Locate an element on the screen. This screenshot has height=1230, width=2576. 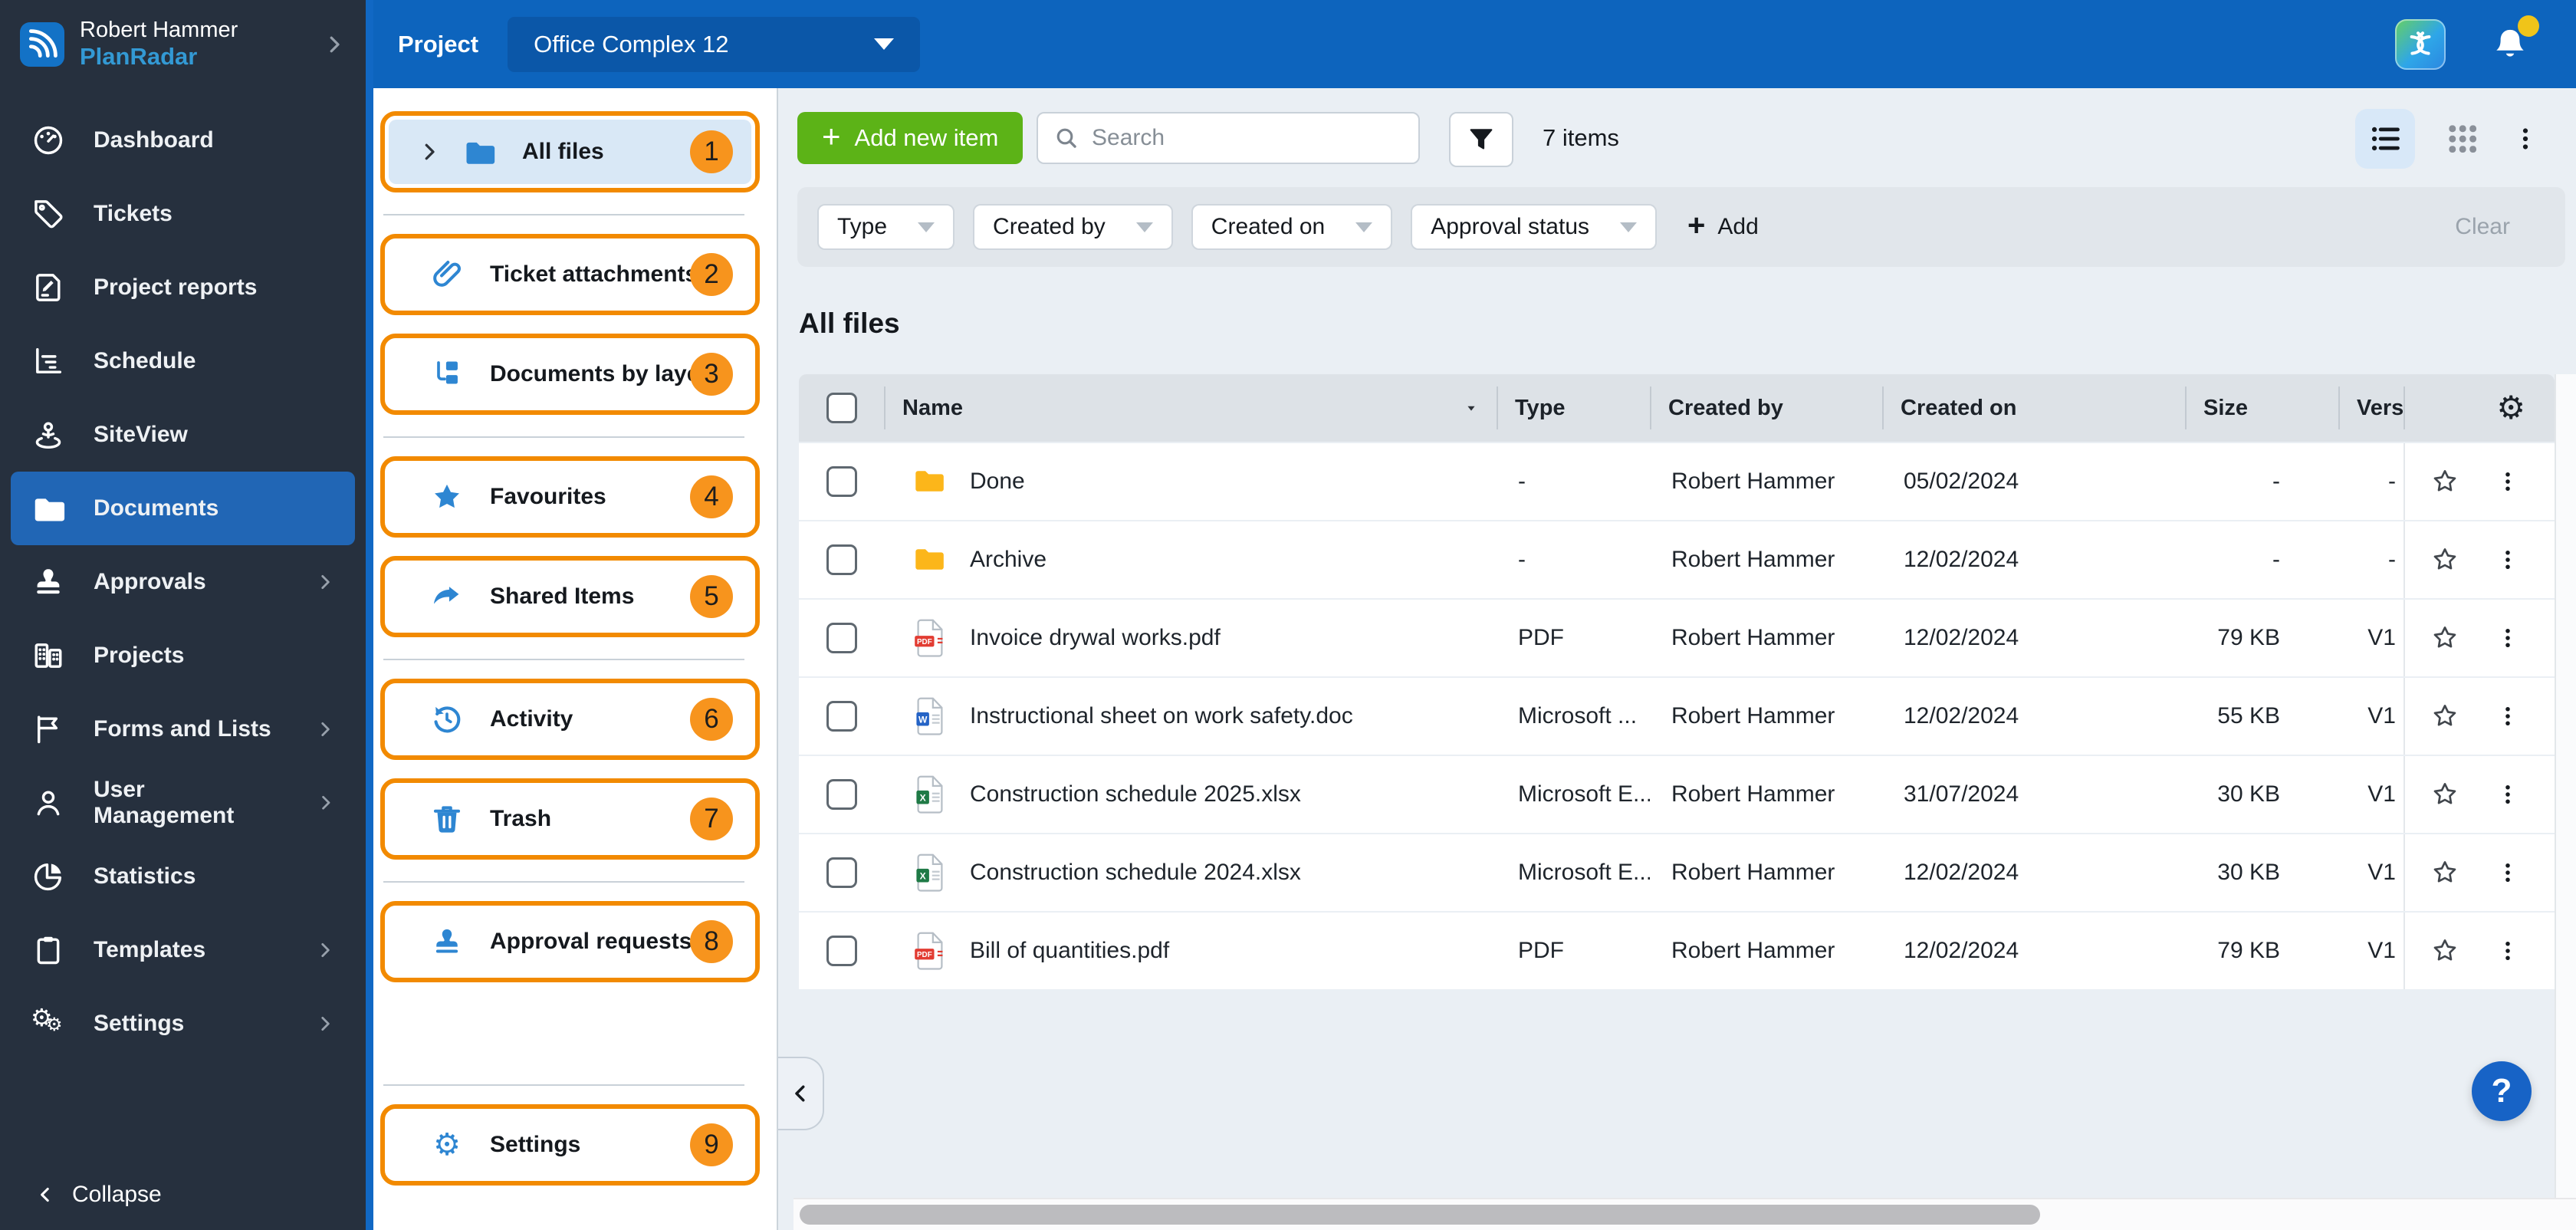
clear-filters-button: Clear is located at coordinates (2482, 227).